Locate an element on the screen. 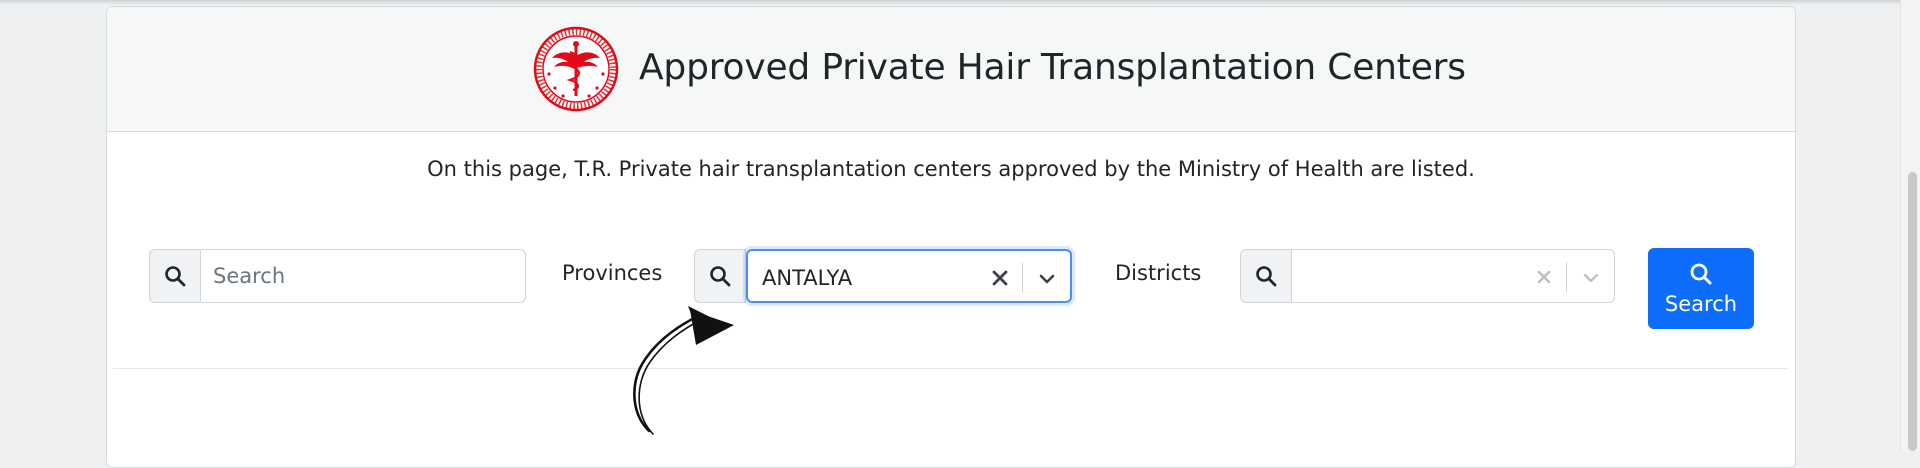  search-field-wrapper is located at coordinates (363, 276).